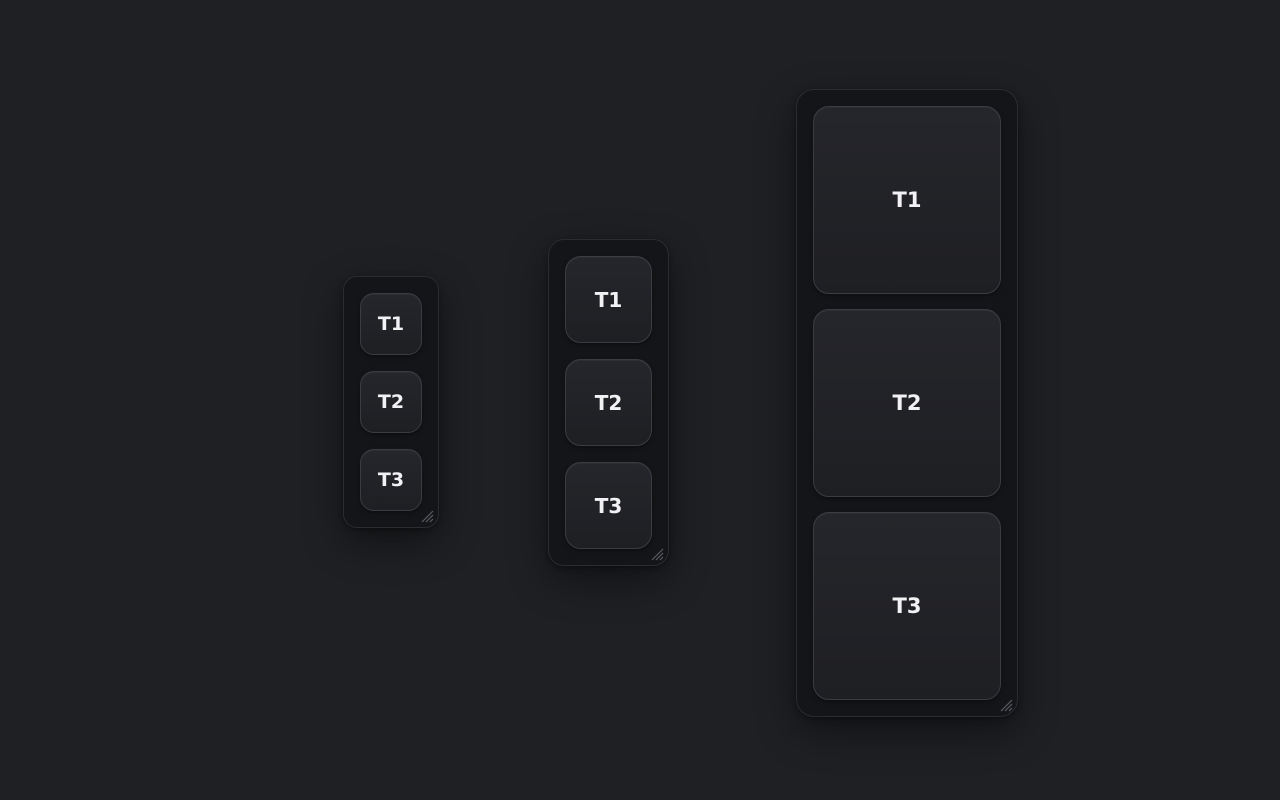  I want to click on tile-panel-large: T1 T2 T3, so click(907, 403).